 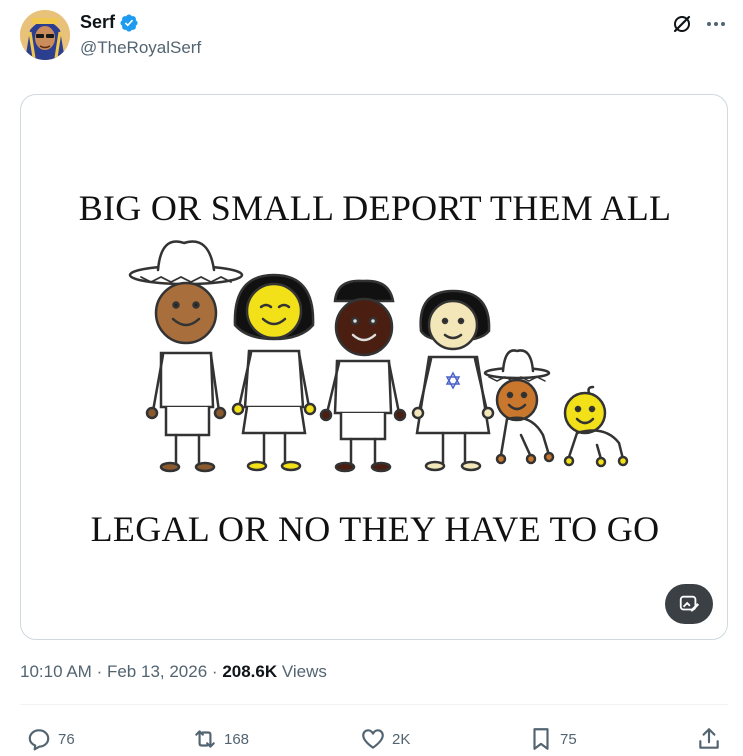 I want to click on figure-baby-sombrero, so click(x=519, y=407).